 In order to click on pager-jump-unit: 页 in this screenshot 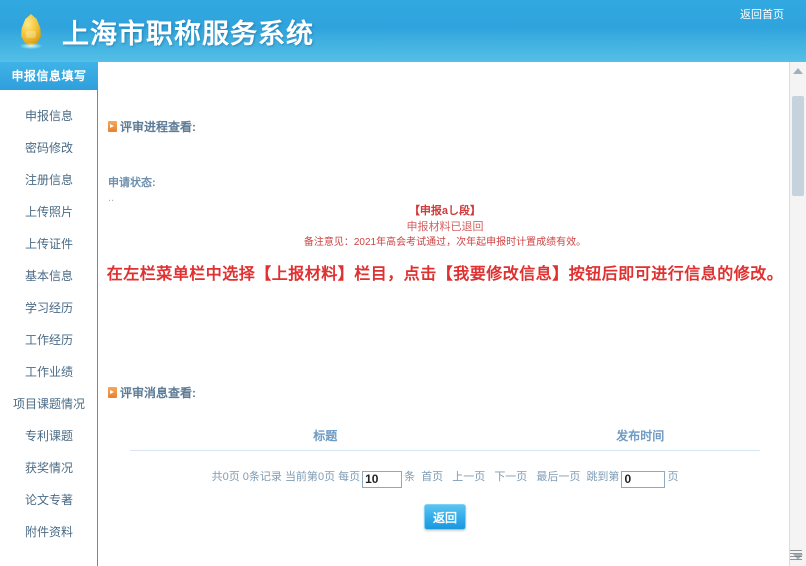, I will do `click(673, 477)`.